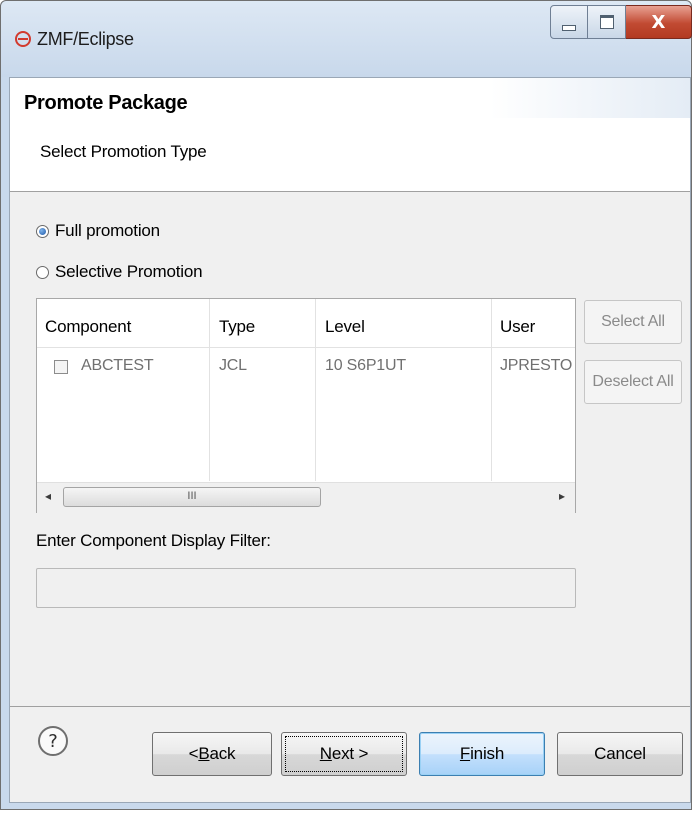  Describe the element at coordinates (42, 272) in the screenshot. I see `radio-unselected-icon` at that location.